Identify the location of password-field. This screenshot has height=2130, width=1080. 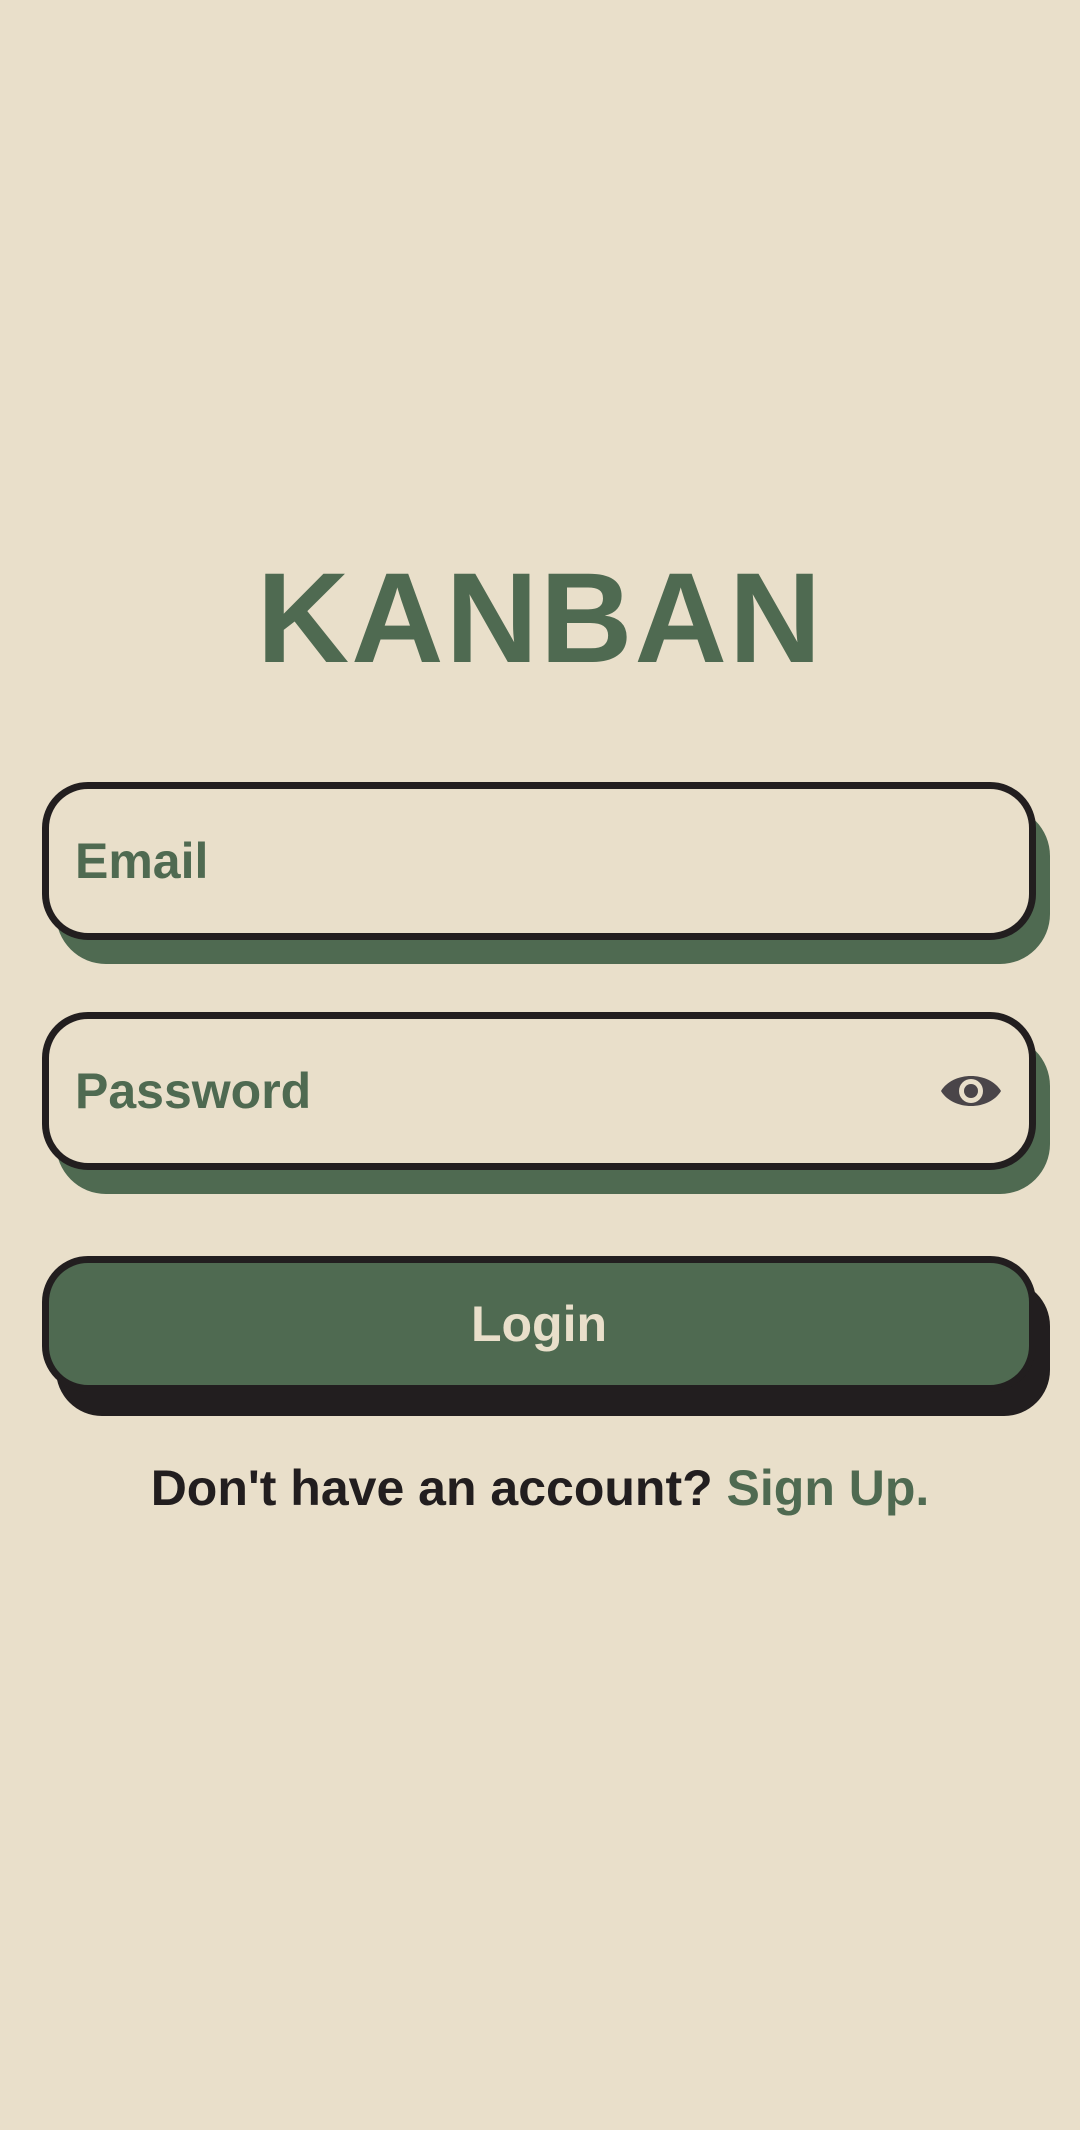
(494, 1091).